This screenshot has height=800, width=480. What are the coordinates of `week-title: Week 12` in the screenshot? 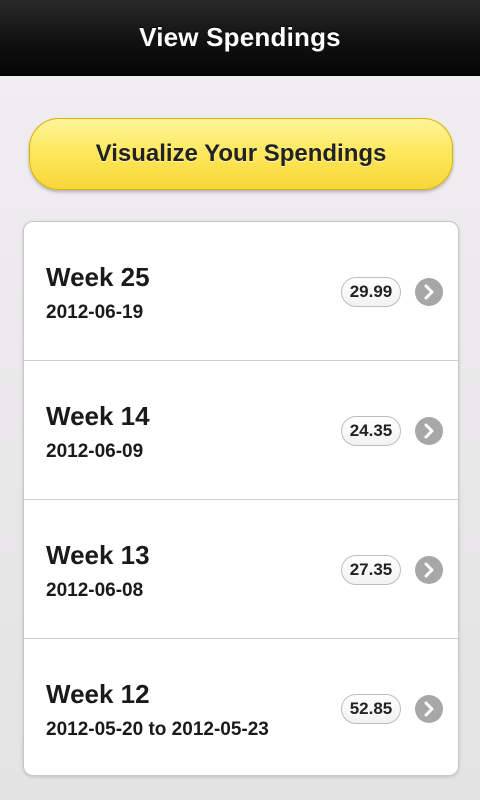 It's located at (98, 694).